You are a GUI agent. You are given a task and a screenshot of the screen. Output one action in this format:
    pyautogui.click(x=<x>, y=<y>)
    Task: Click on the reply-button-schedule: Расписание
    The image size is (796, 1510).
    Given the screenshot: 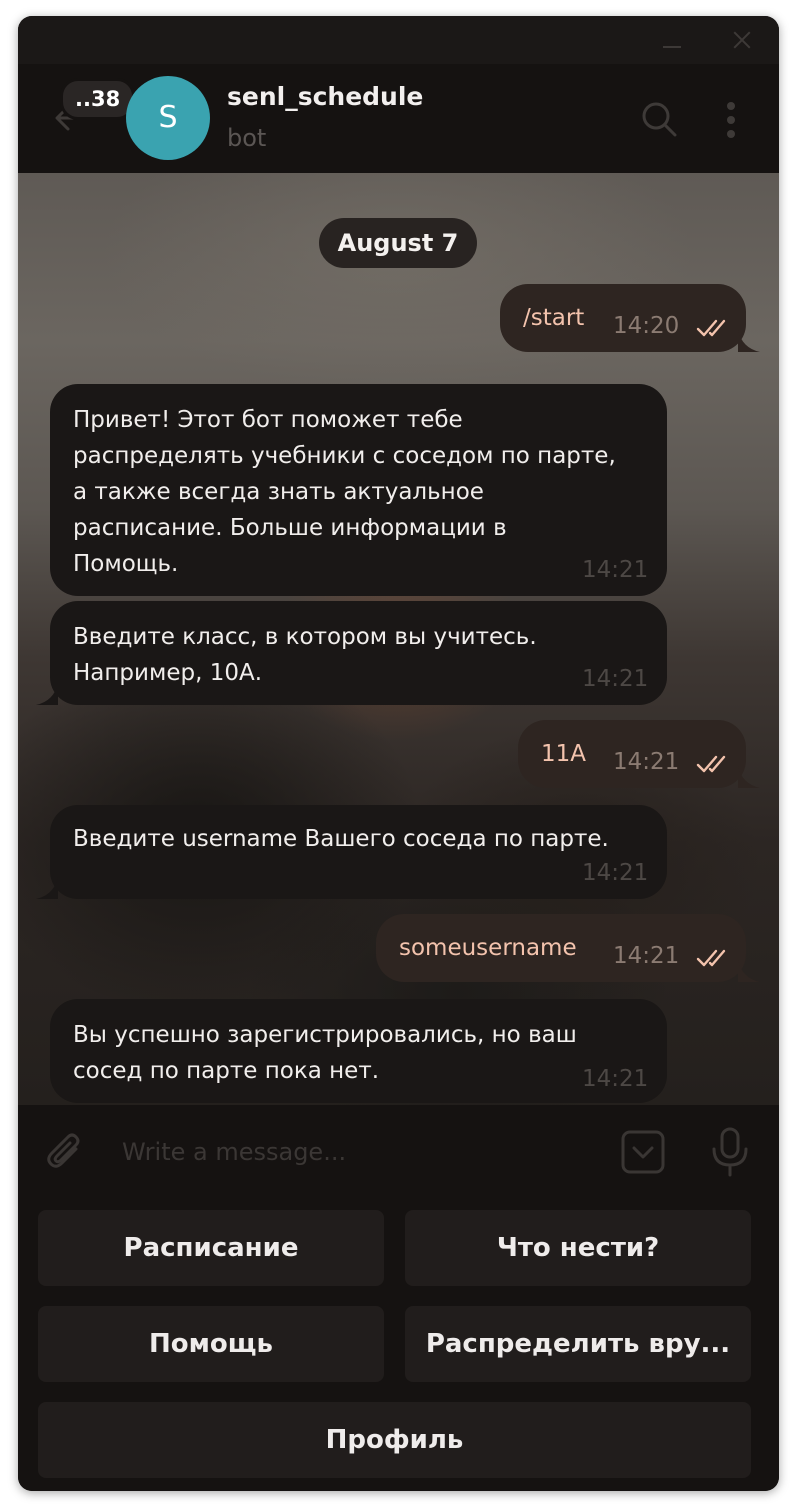 What is the action you would take?
    pyautogui.click(x=211, y=1248)
    